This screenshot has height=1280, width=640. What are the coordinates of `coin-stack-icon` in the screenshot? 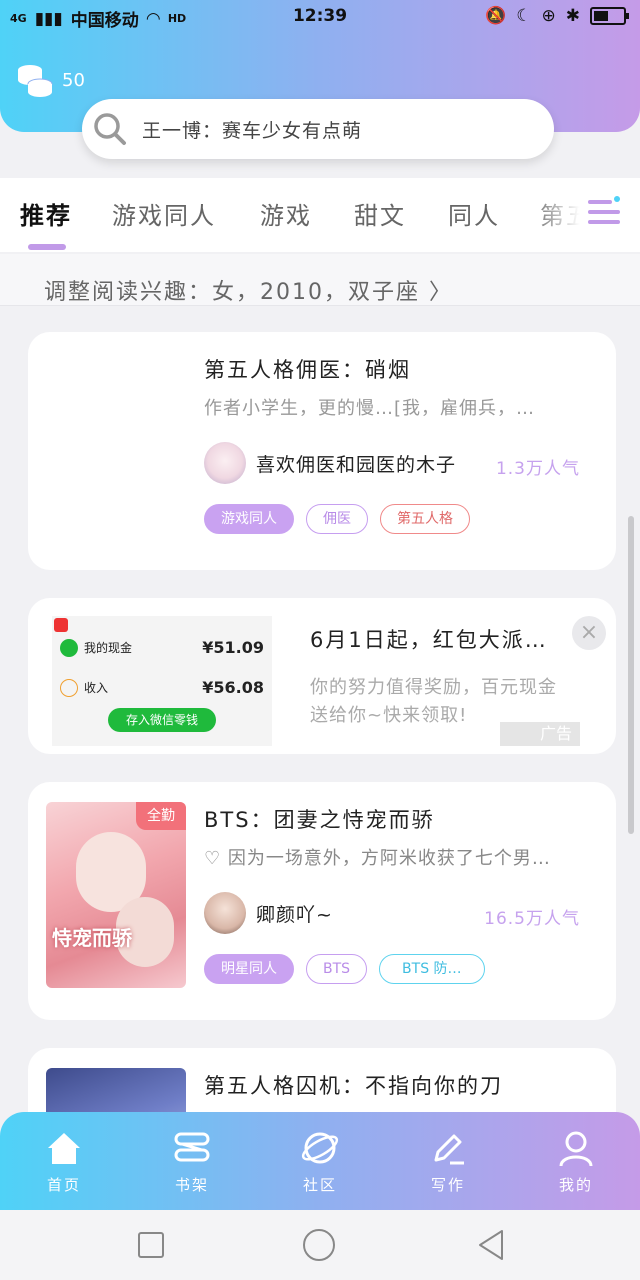 It's located at (35, 81).